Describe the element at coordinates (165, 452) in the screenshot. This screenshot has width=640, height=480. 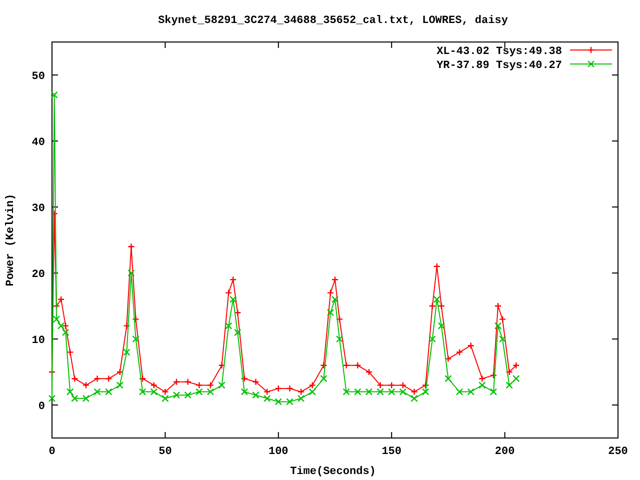
I see `x-tick-label: 50` at that location.